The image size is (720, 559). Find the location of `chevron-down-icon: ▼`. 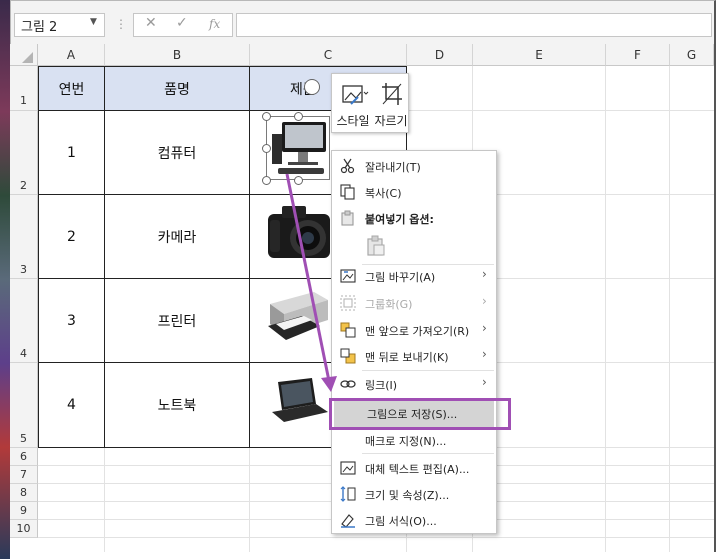

chevron-down-icon: ▼ is located at coordinates (93, 22).